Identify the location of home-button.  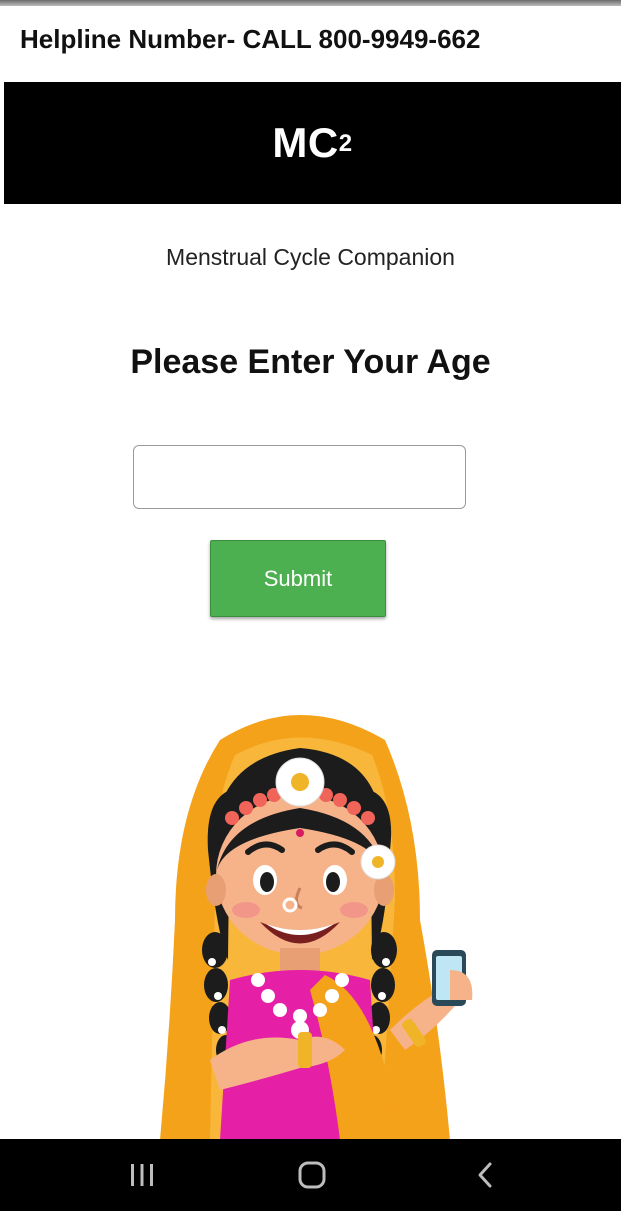
(312, 1175).